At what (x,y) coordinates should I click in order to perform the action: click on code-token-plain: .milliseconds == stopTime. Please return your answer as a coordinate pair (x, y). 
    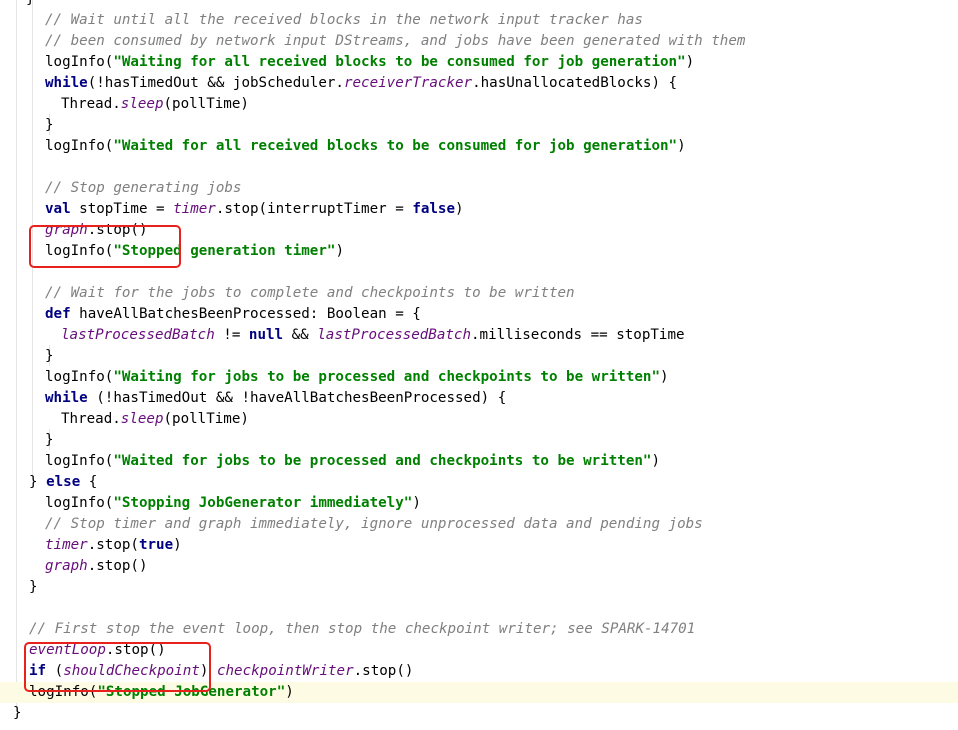
    Looking at the image, I should click on (578, 335).